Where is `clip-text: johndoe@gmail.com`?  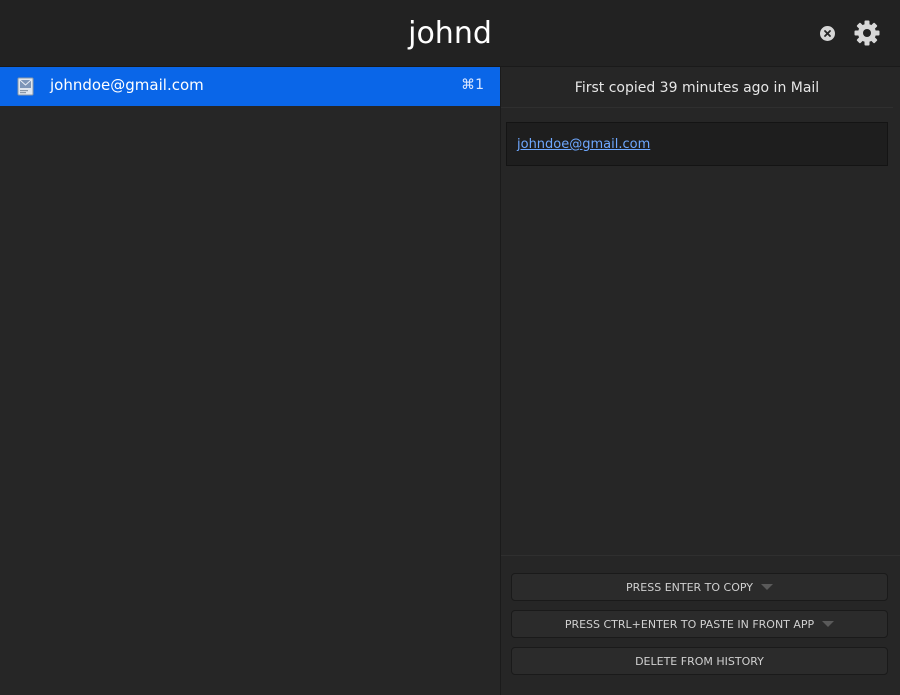
clip-text: johndoe@gmail.com is located at coordinates (127, 85).